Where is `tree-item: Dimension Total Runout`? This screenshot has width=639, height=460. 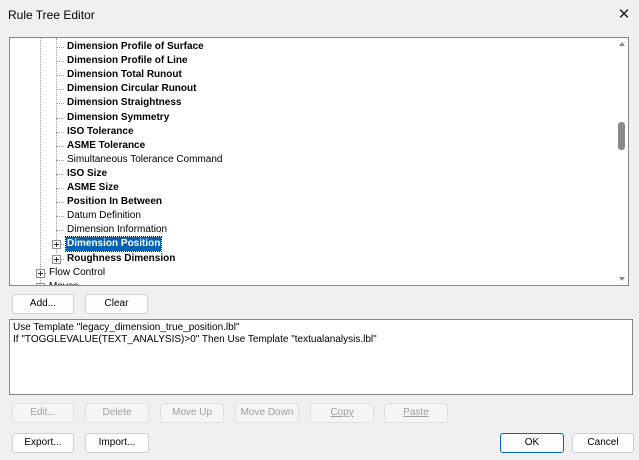
tree-item: Dimension Total Runout is located at coordinates (124, 75).